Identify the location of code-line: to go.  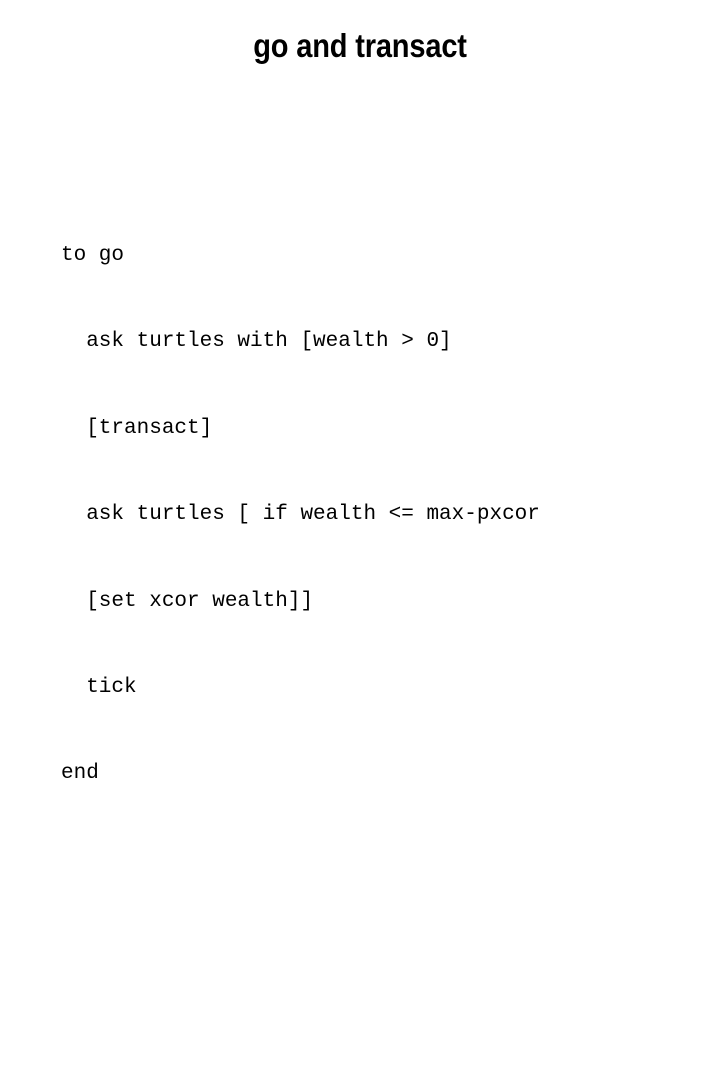
(93, 255).